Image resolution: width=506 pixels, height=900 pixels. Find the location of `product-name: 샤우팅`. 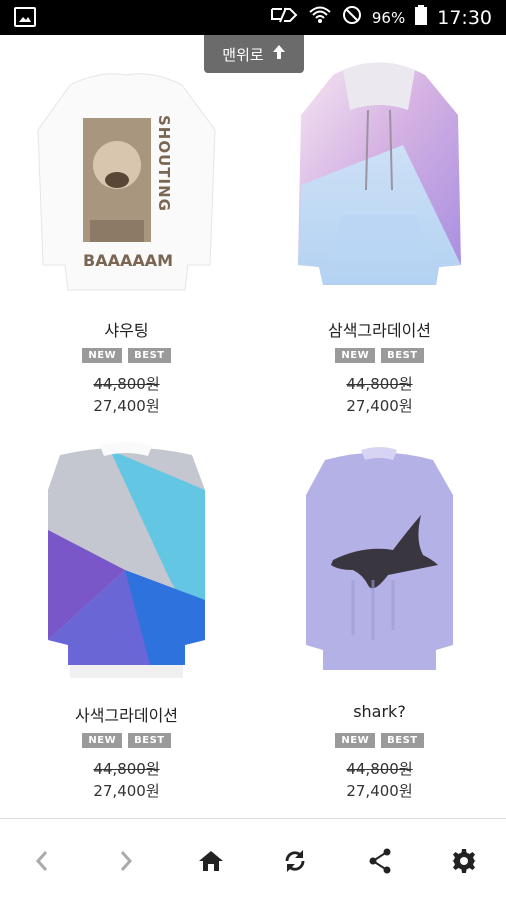

product-name: 샤우팅 is located at coordinates (126, 329).